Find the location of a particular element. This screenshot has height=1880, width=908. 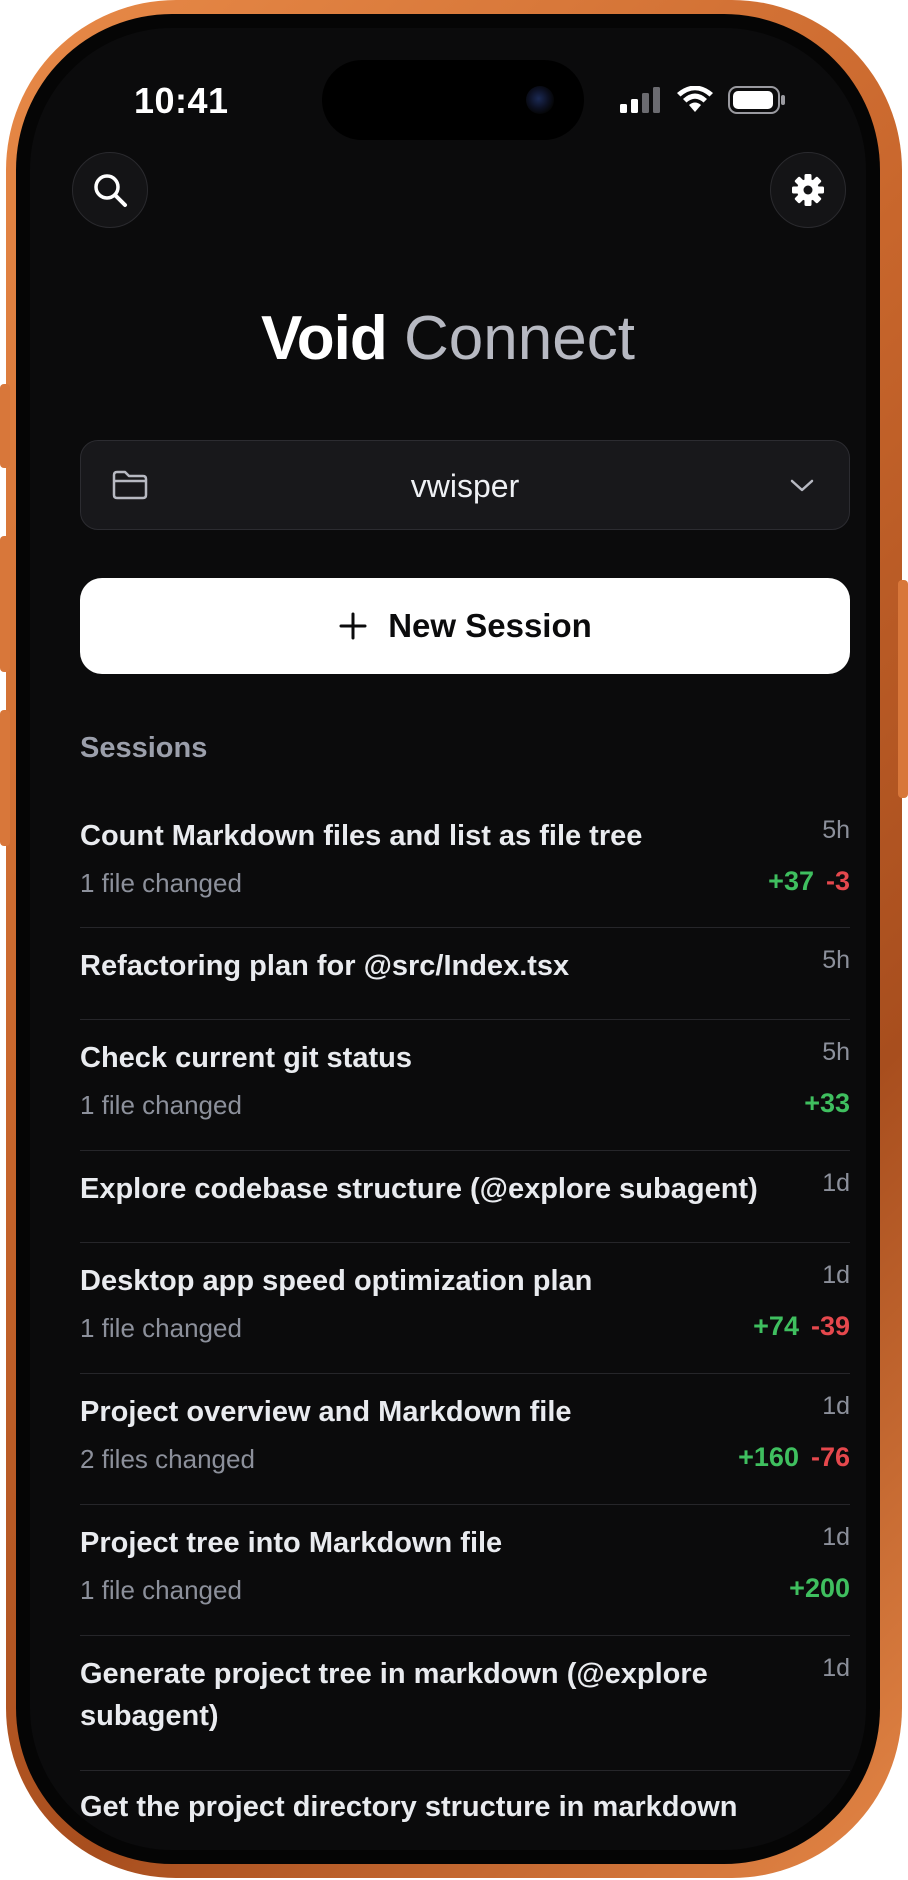

session-diff: +160 -76 is located at coordinates (794, 1457).